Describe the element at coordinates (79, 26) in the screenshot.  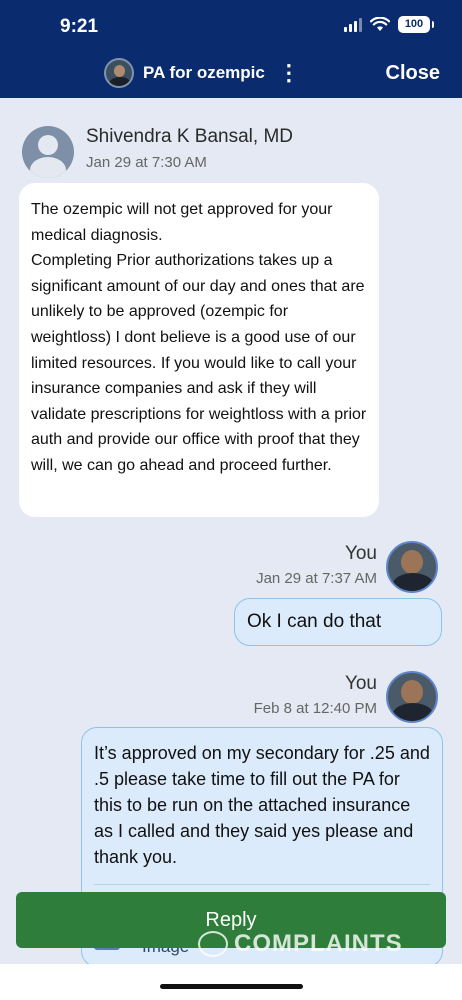
I see `status-time: 9:21` at that location.